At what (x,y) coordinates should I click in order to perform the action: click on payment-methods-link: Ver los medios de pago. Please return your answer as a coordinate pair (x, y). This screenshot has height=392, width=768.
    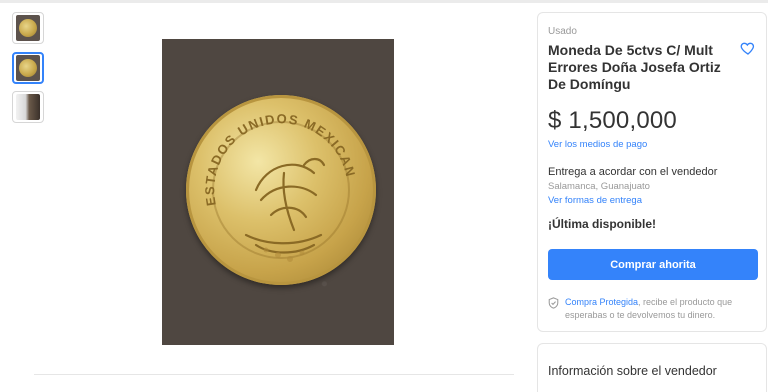
    Looking at the image, I should click on (597, 144).